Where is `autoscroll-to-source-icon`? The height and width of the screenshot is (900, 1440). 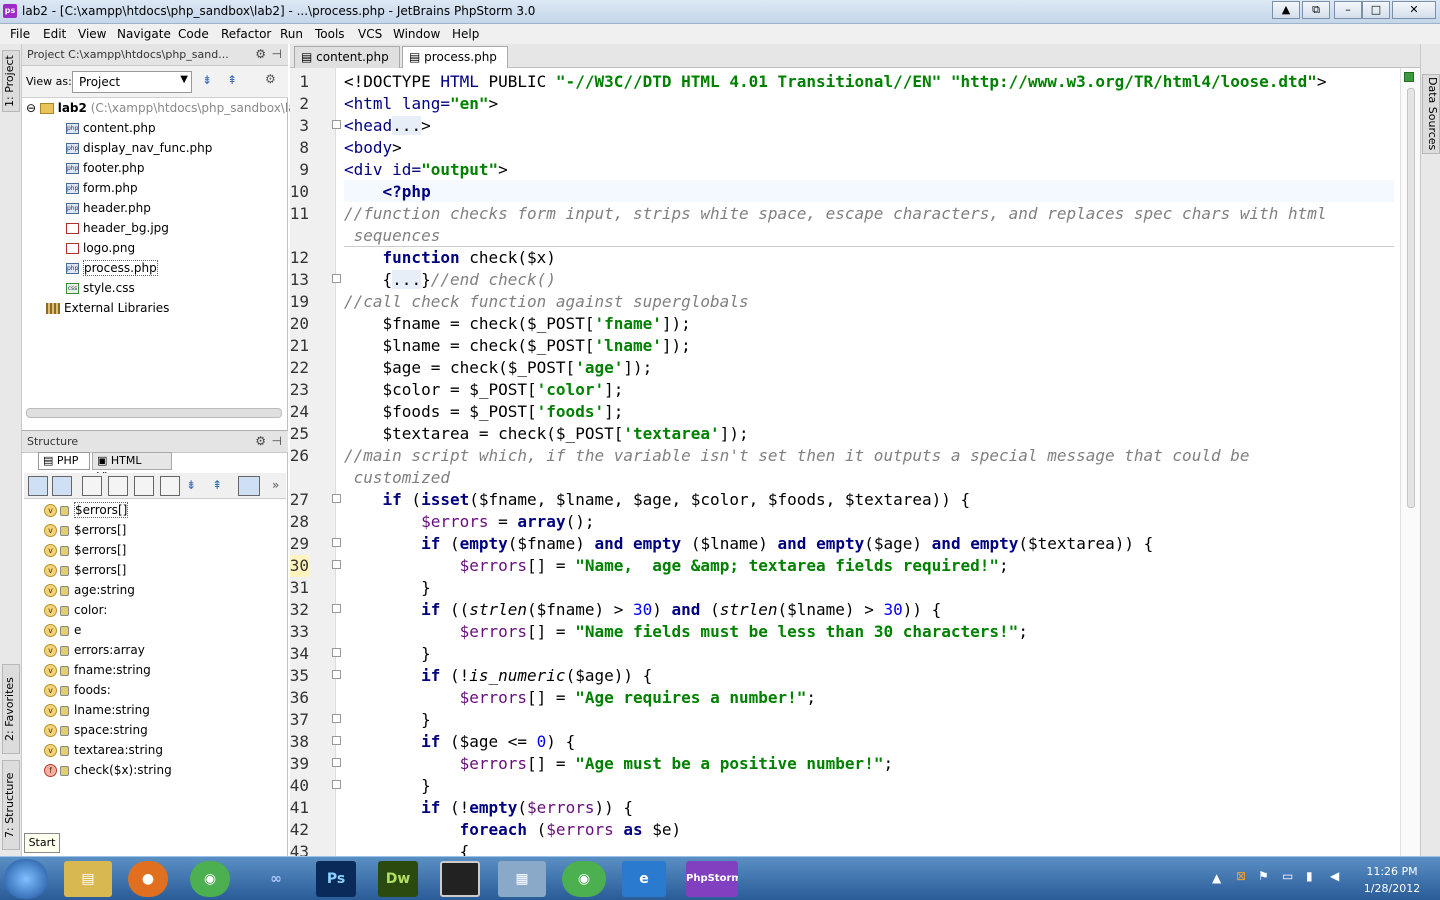 autoscroll-to-source-icon is located at coordinates (249, 486).